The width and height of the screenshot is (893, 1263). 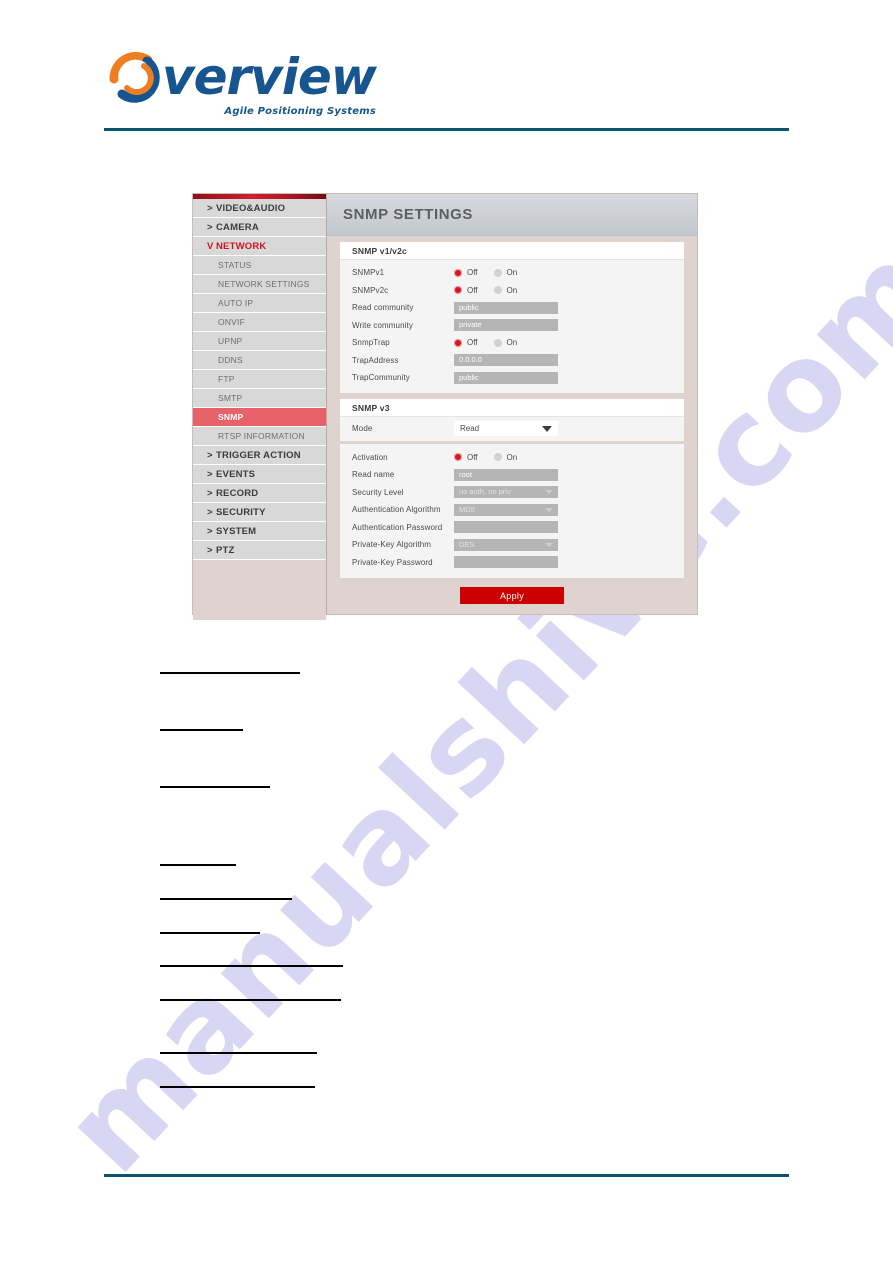 I want to click on sidebar-item-trigger-action: > TRIGGER ACTION, so click(x=259, y=455).